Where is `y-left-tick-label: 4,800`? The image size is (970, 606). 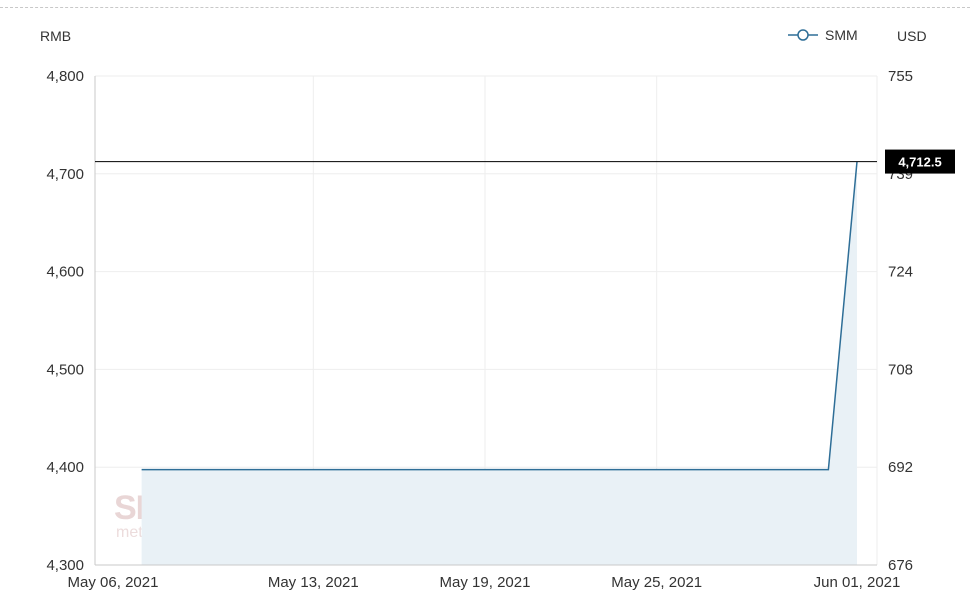 y-left-tick-label: 4,800 is located at coordinates (65, 76).